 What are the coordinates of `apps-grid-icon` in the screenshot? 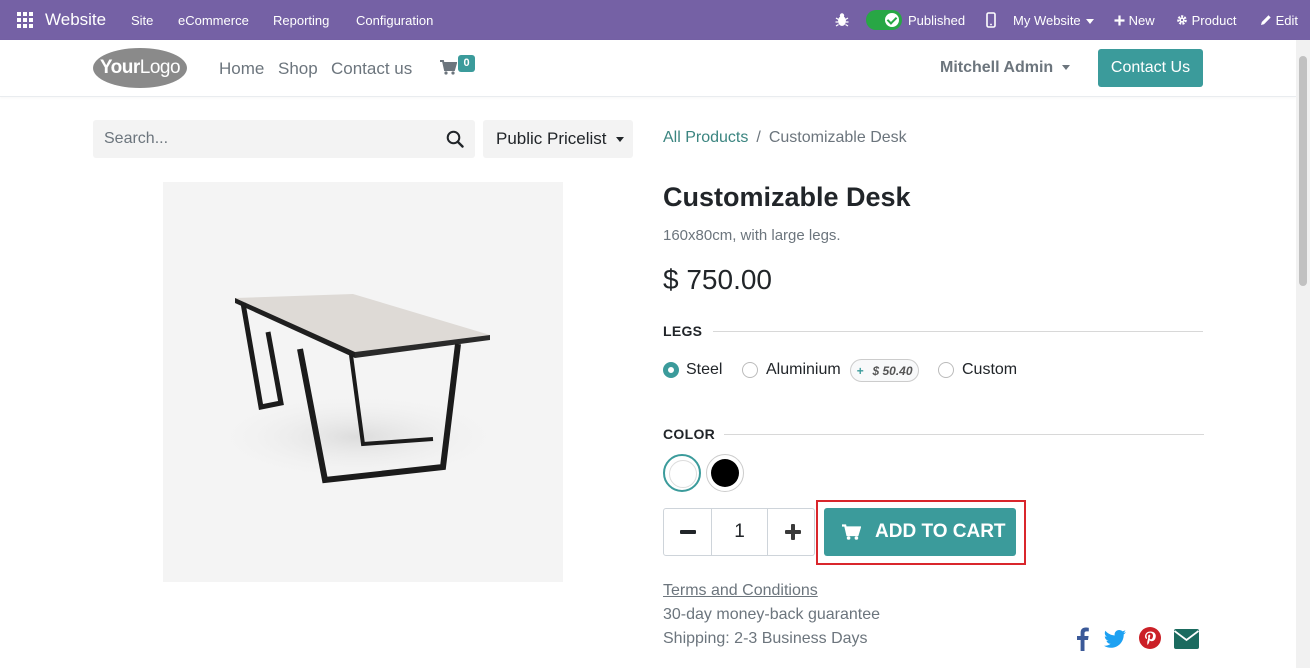 It's located at (25, 20).